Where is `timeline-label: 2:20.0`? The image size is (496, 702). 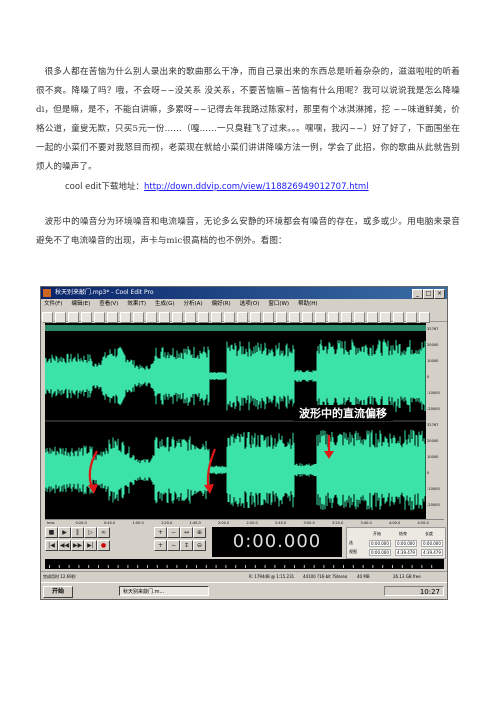
timeline-label: 2:20.0 is located at coordinates (252, 523).